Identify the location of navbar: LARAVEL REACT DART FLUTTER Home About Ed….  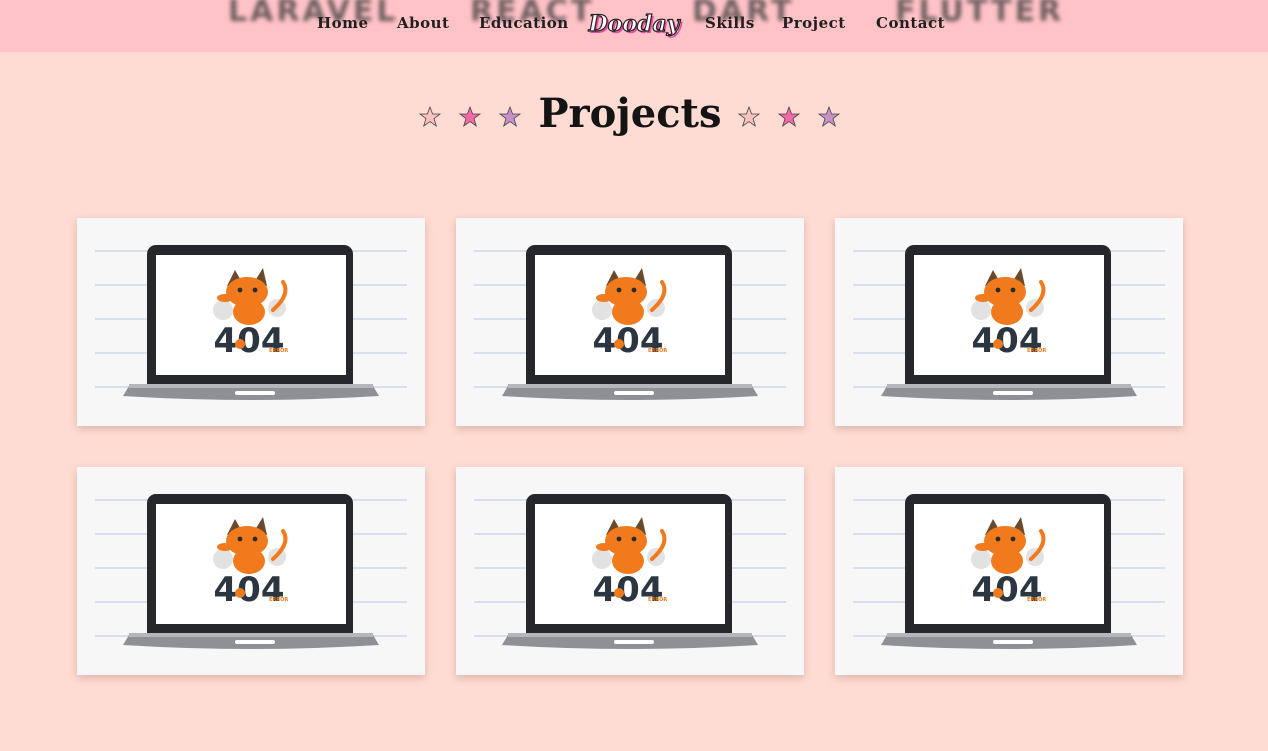
(634, 26).